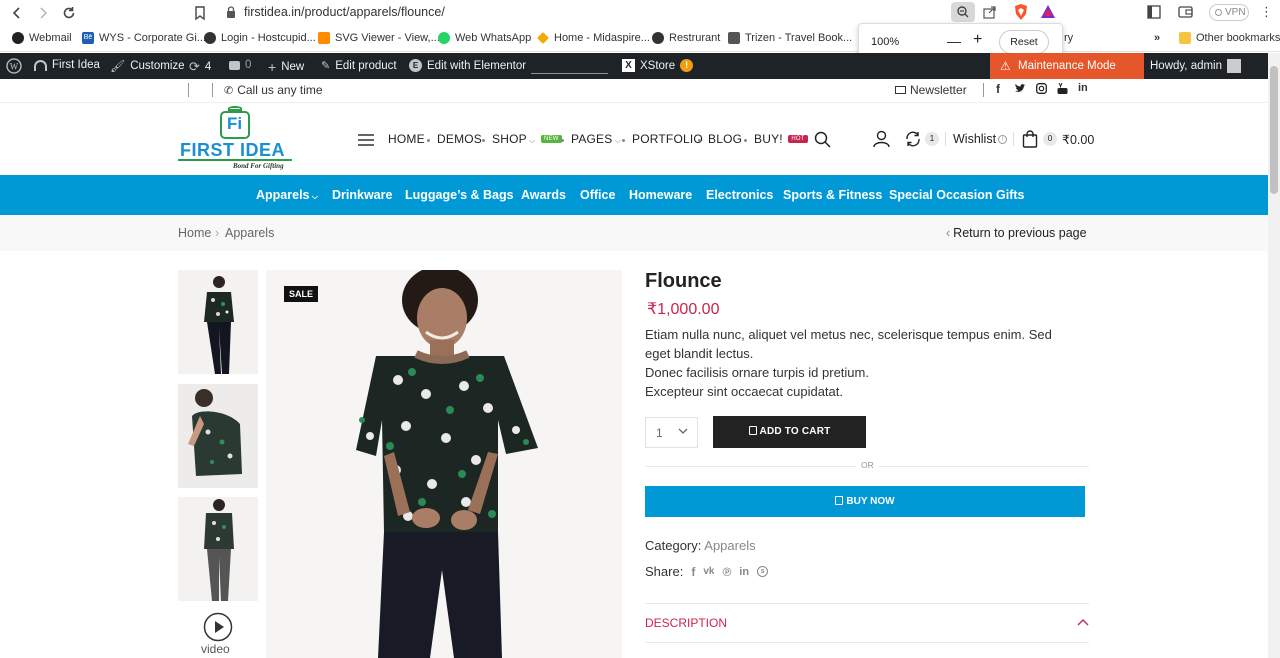  I want to click on cat-awards: Awards, so click(543, 195).